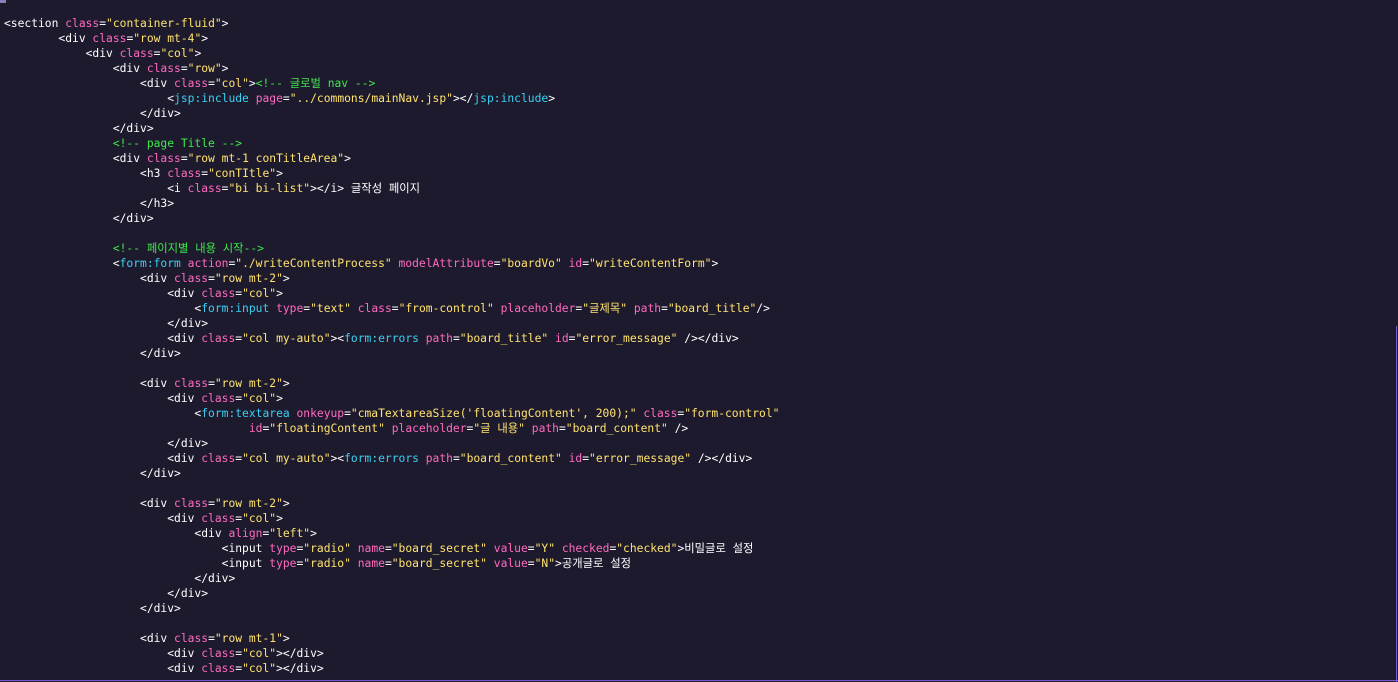 The width and height of the screenshot is (1398, 682). I want to click on string-literal: "row mt-2", so click(248, 383).